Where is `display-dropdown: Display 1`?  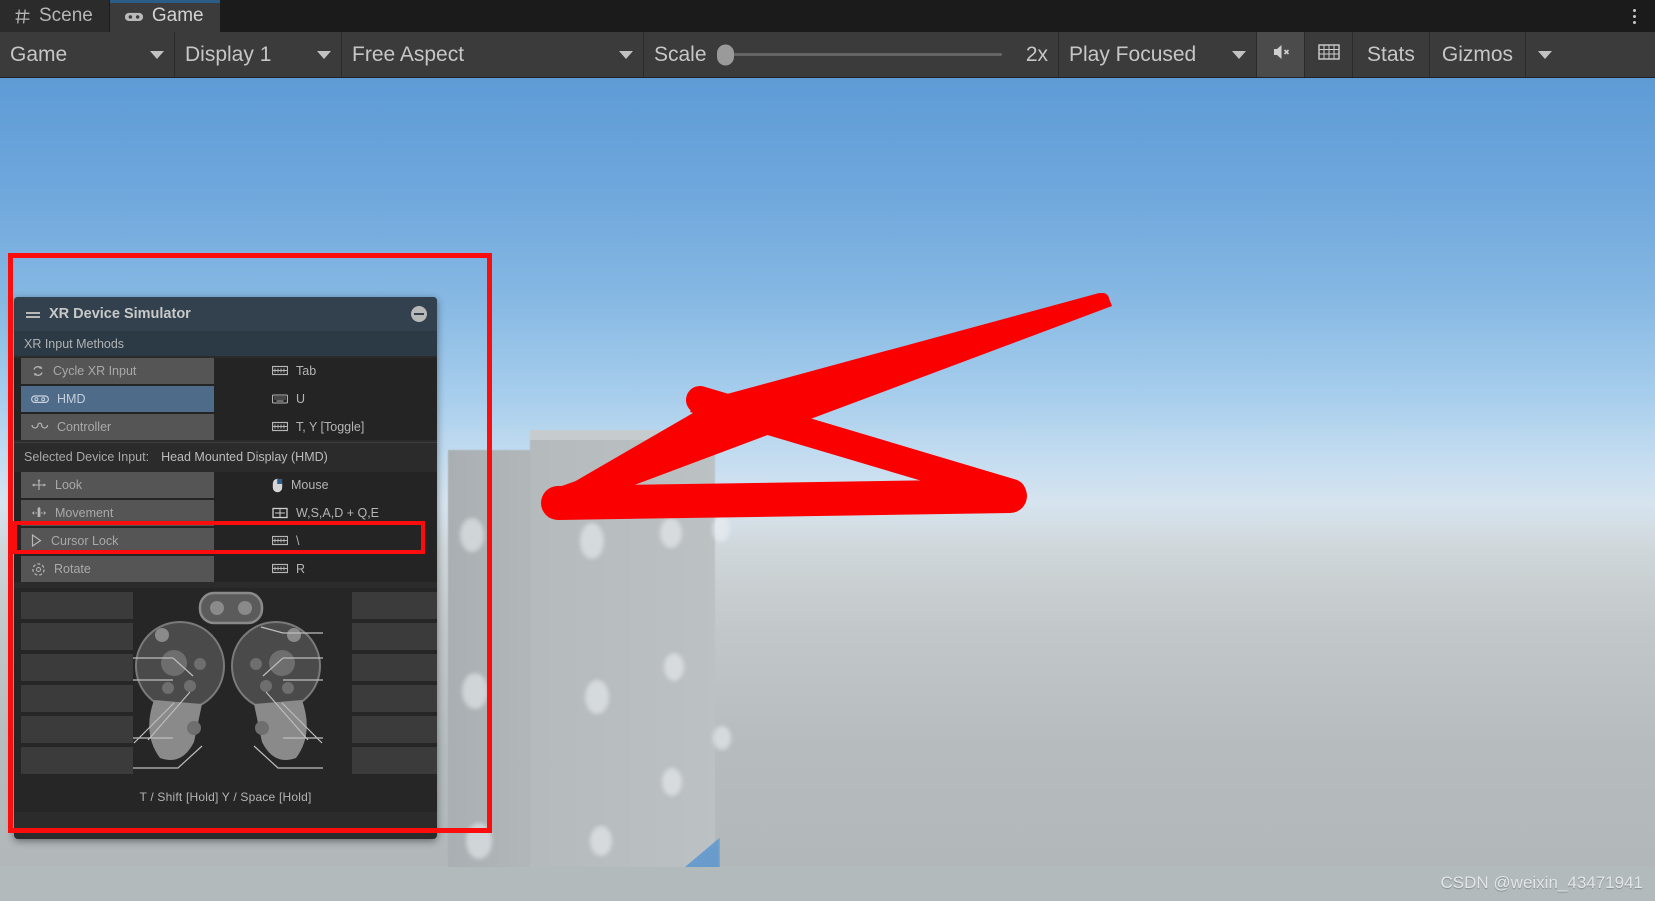 display-dropdown: Display 1 is located at coordinates (258, 54).